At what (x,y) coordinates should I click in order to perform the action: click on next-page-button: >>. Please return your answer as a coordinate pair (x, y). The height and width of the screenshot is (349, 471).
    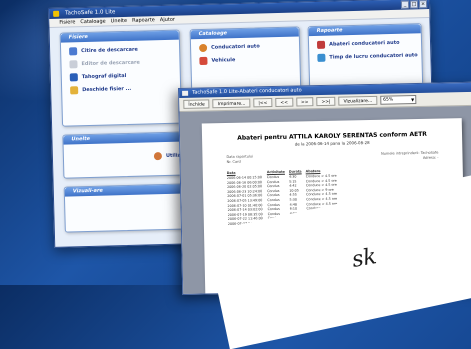
    Looking at the image, I should click on (304, 102).